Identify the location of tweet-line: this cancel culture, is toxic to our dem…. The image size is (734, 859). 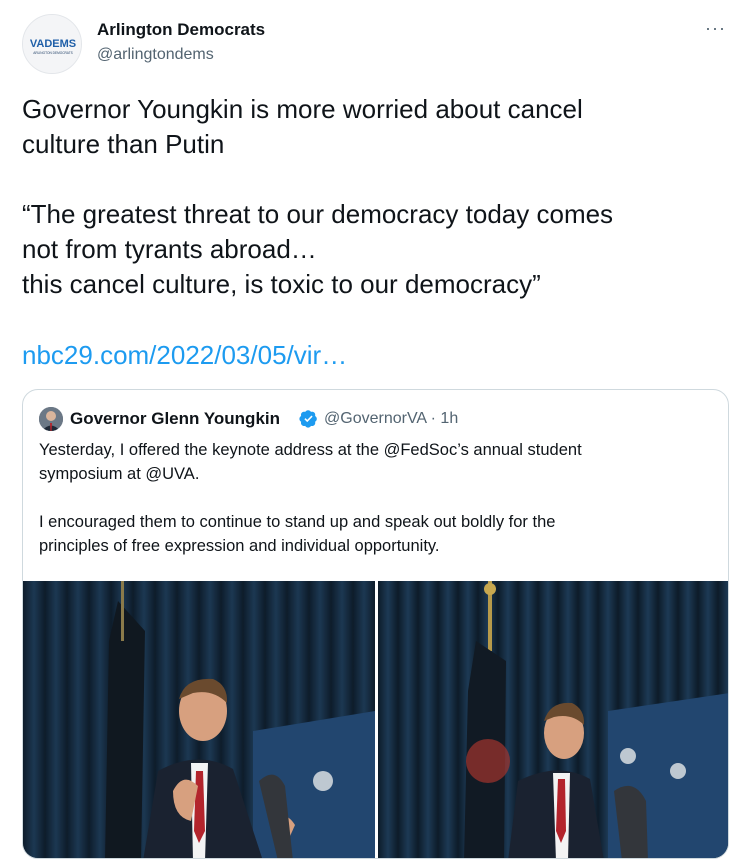
(281, 284).